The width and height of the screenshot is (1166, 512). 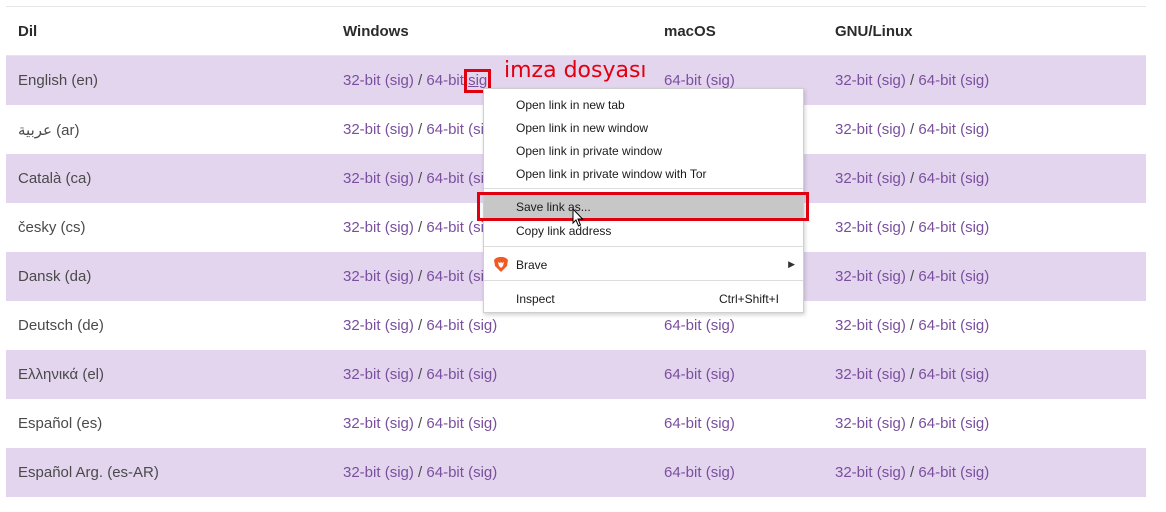 What do you see at coordinates (643, 104) in the screenshot?
I see `menu-item-open-new-tab: Open link in new tab` at bounding box center [643, 104].